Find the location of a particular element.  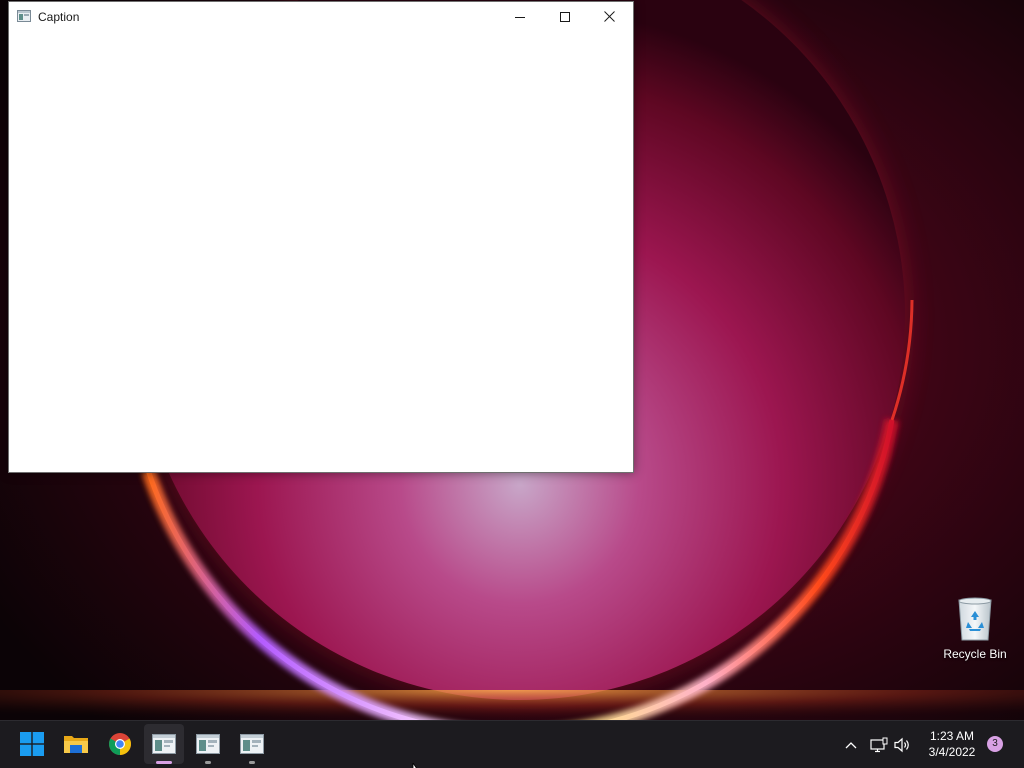

minimize-icon is located at coordinates (519, 17).